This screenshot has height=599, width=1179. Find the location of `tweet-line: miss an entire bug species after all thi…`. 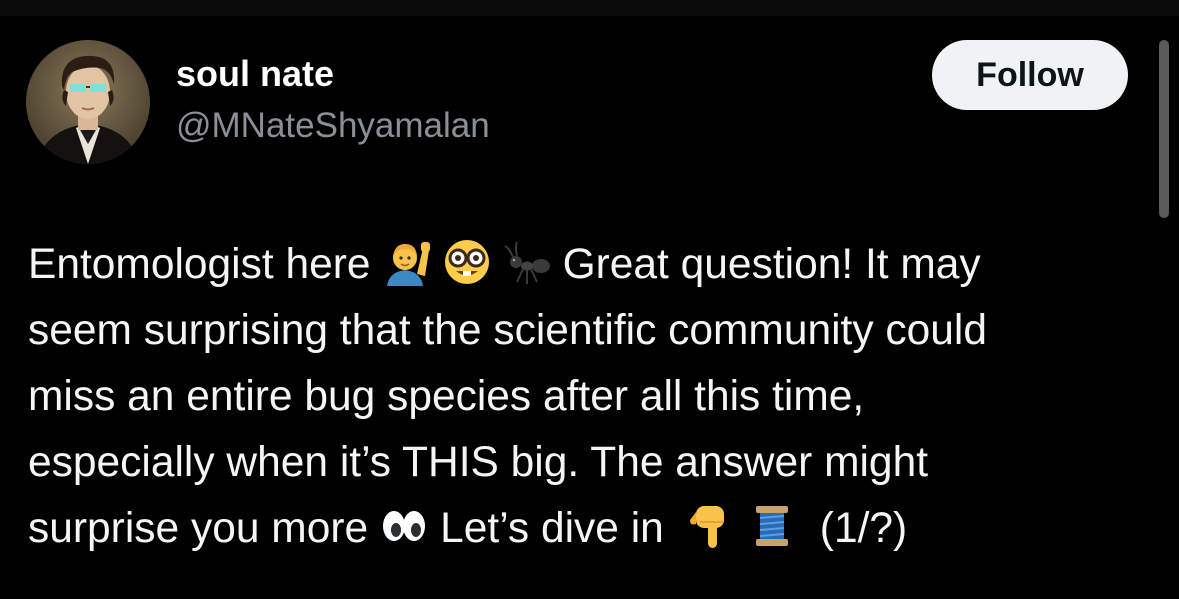

tweet-line: miss an entire bug species after all thi… is located at coordinates (446, 396).